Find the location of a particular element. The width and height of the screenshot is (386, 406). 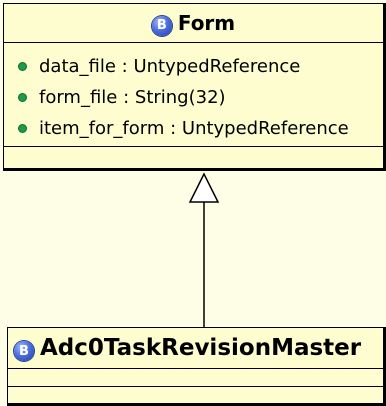

class-form-header: B Form is located at coordinates (193, 23).